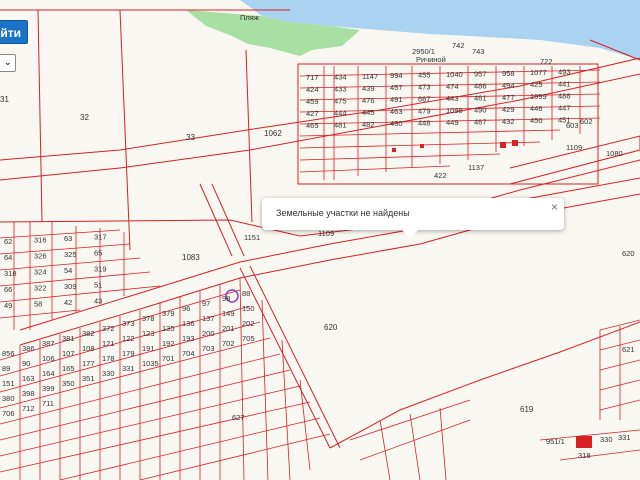 Image resolution: width=640 pixels, height=480 pixels. What do you see at coordinates (508, 97) in the screenshot?
I see `parcel-label: 477` at bounding box center [508, 97].